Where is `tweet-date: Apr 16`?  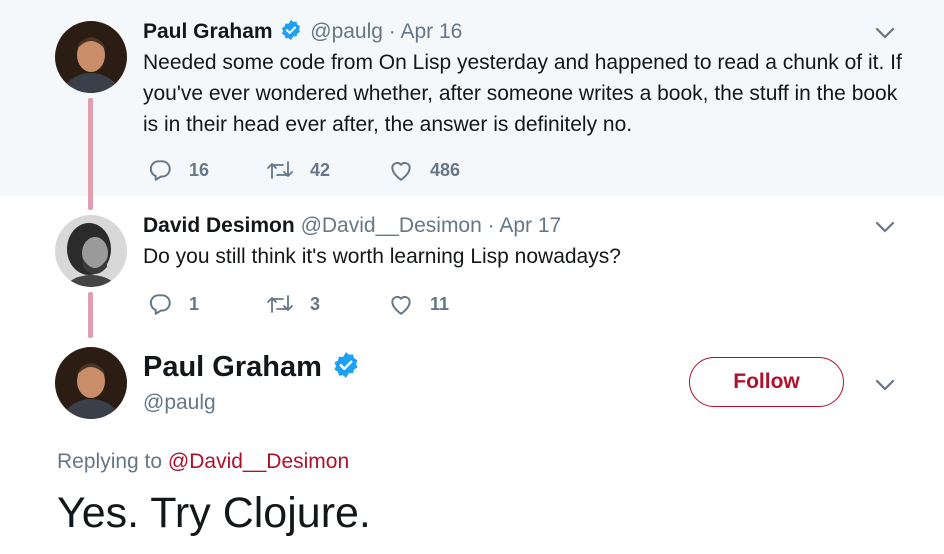 tweet-date: Apr 16 is located at coordinates (431, 31).